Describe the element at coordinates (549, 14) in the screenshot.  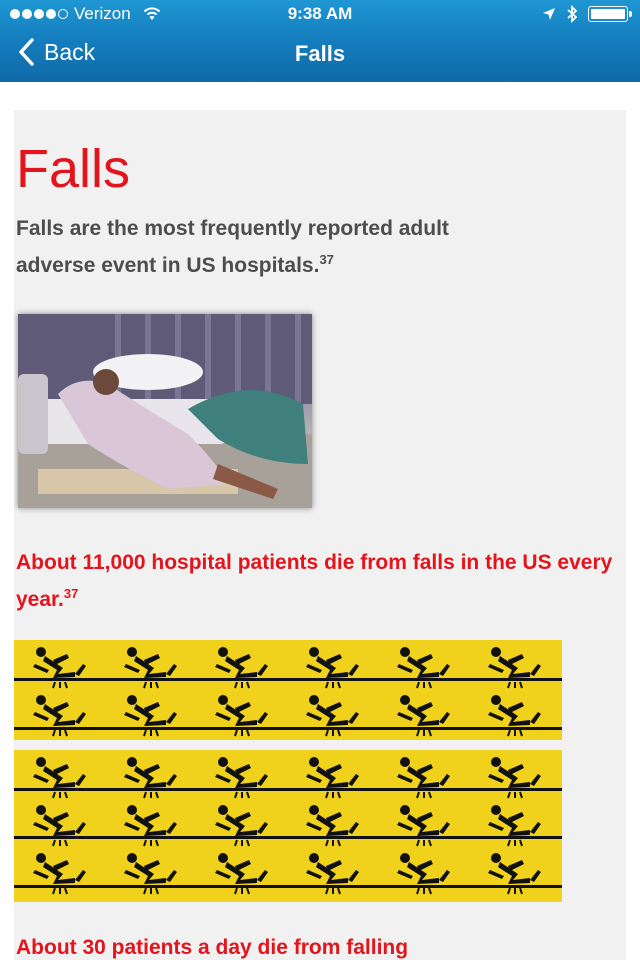
I see `location-arrow-icon` at that location.